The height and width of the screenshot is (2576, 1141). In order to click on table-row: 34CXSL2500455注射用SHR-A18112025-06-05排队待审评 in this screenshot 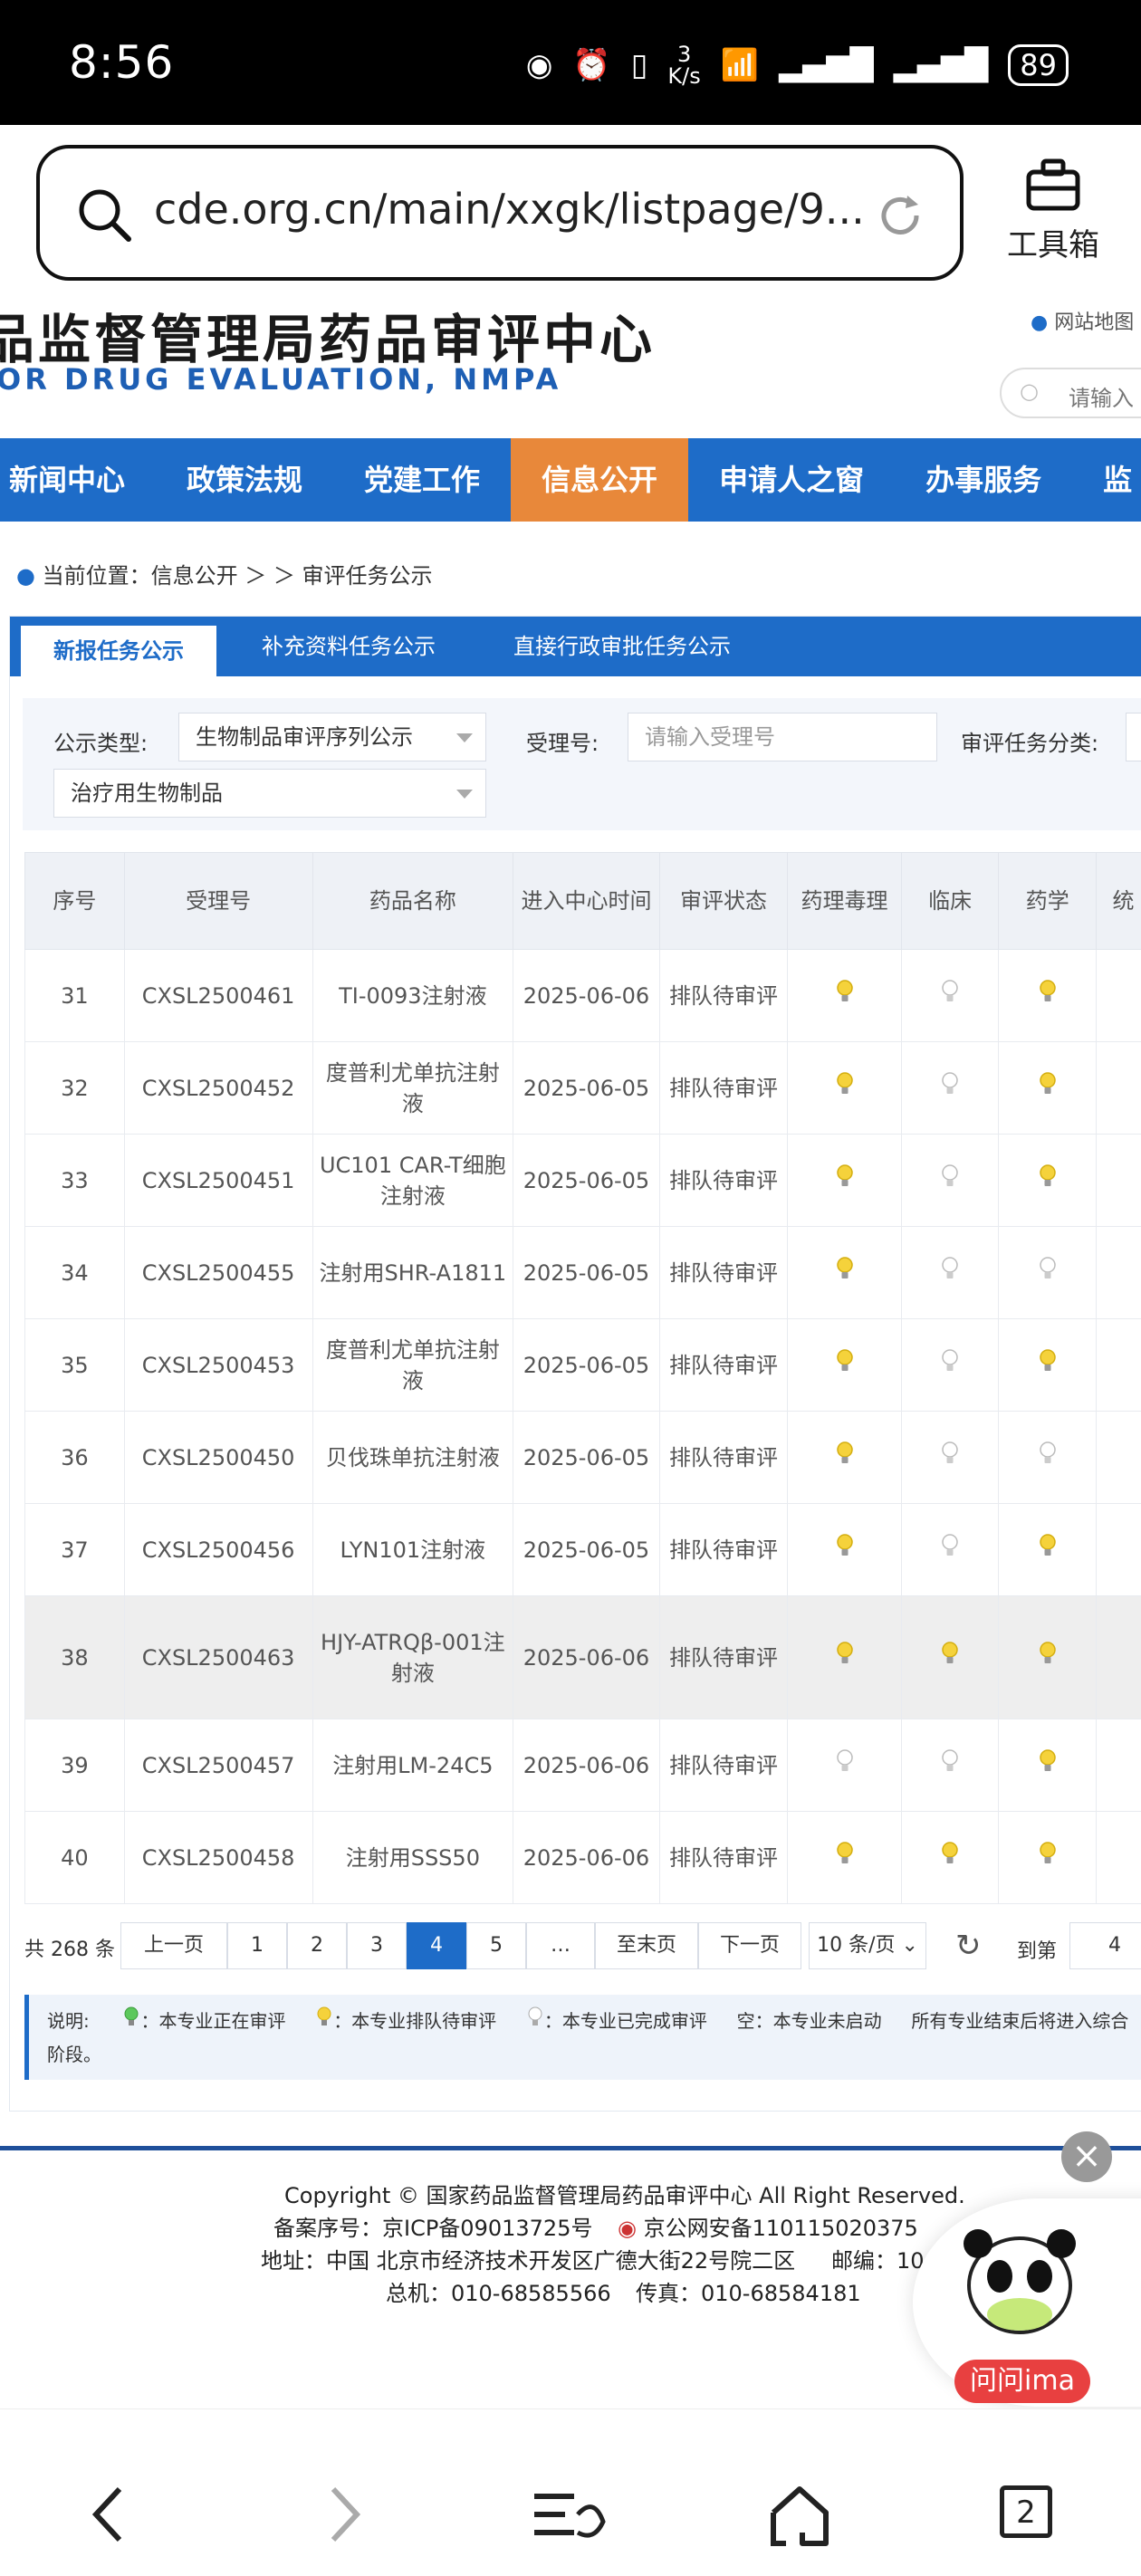, I will do `click(583, 1273)`.